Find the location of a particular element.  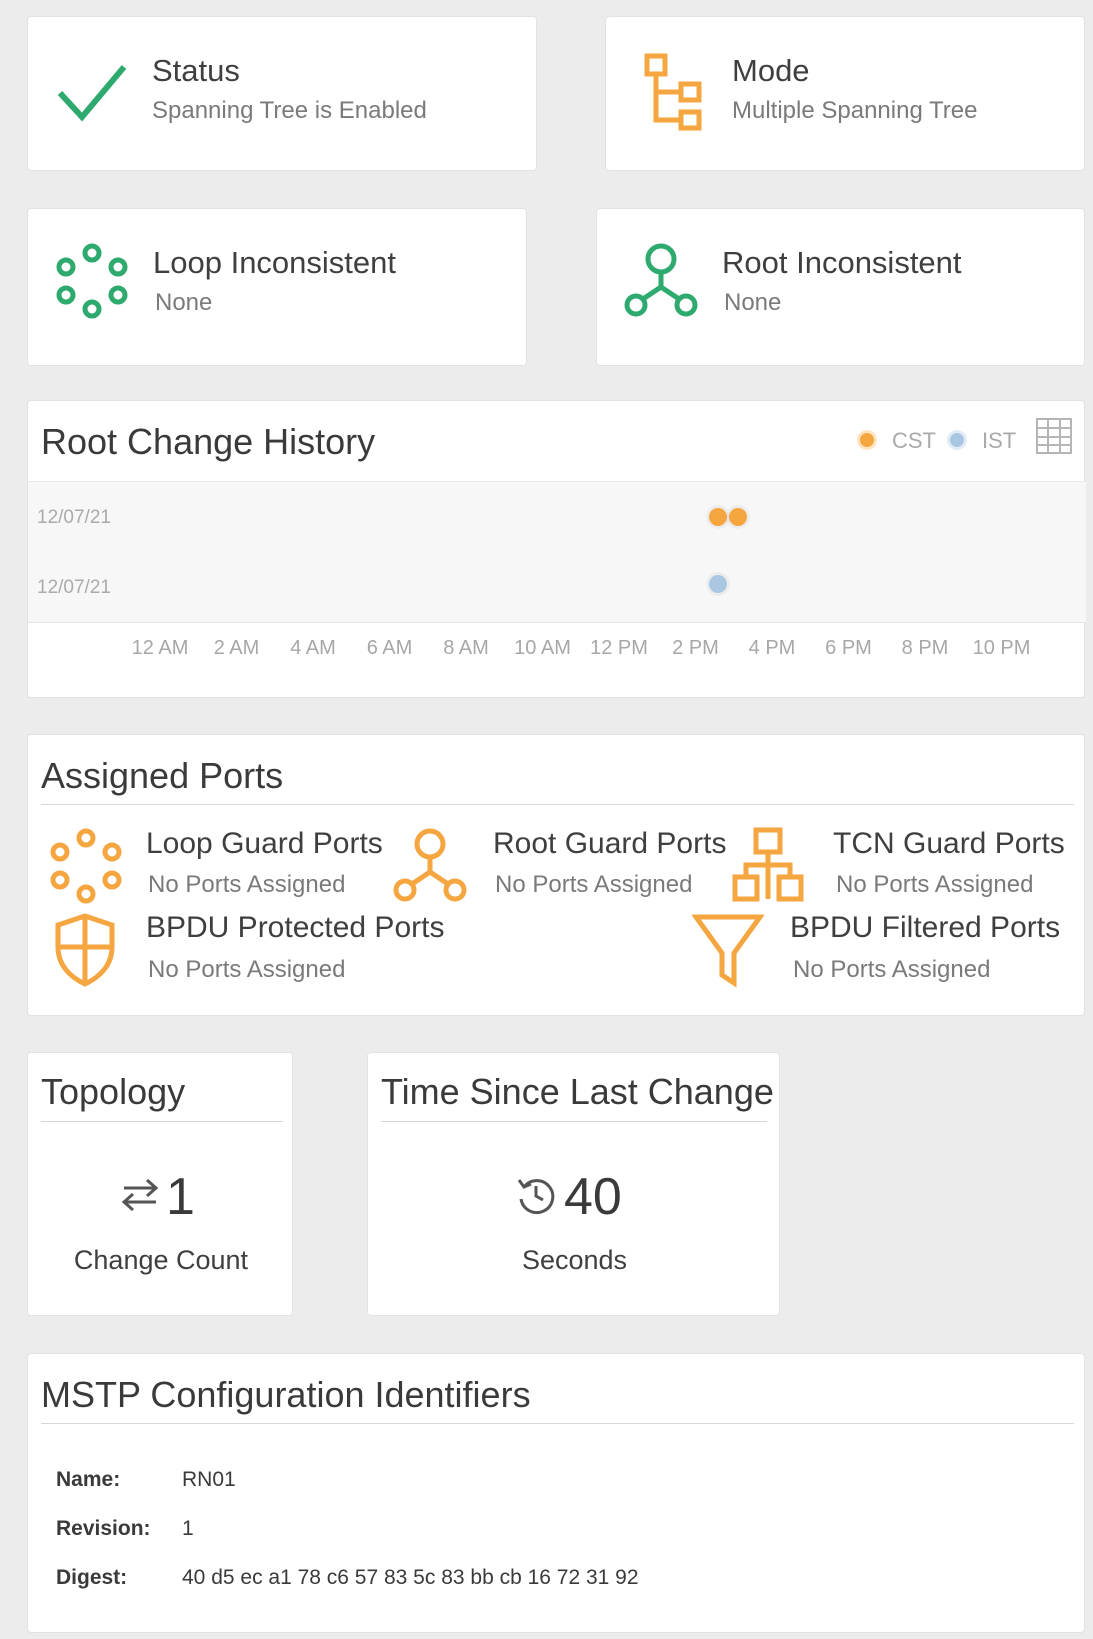

bpdu-filtered-ports-label: BPDU Filtered Ports is located at coordinates (925, 927).